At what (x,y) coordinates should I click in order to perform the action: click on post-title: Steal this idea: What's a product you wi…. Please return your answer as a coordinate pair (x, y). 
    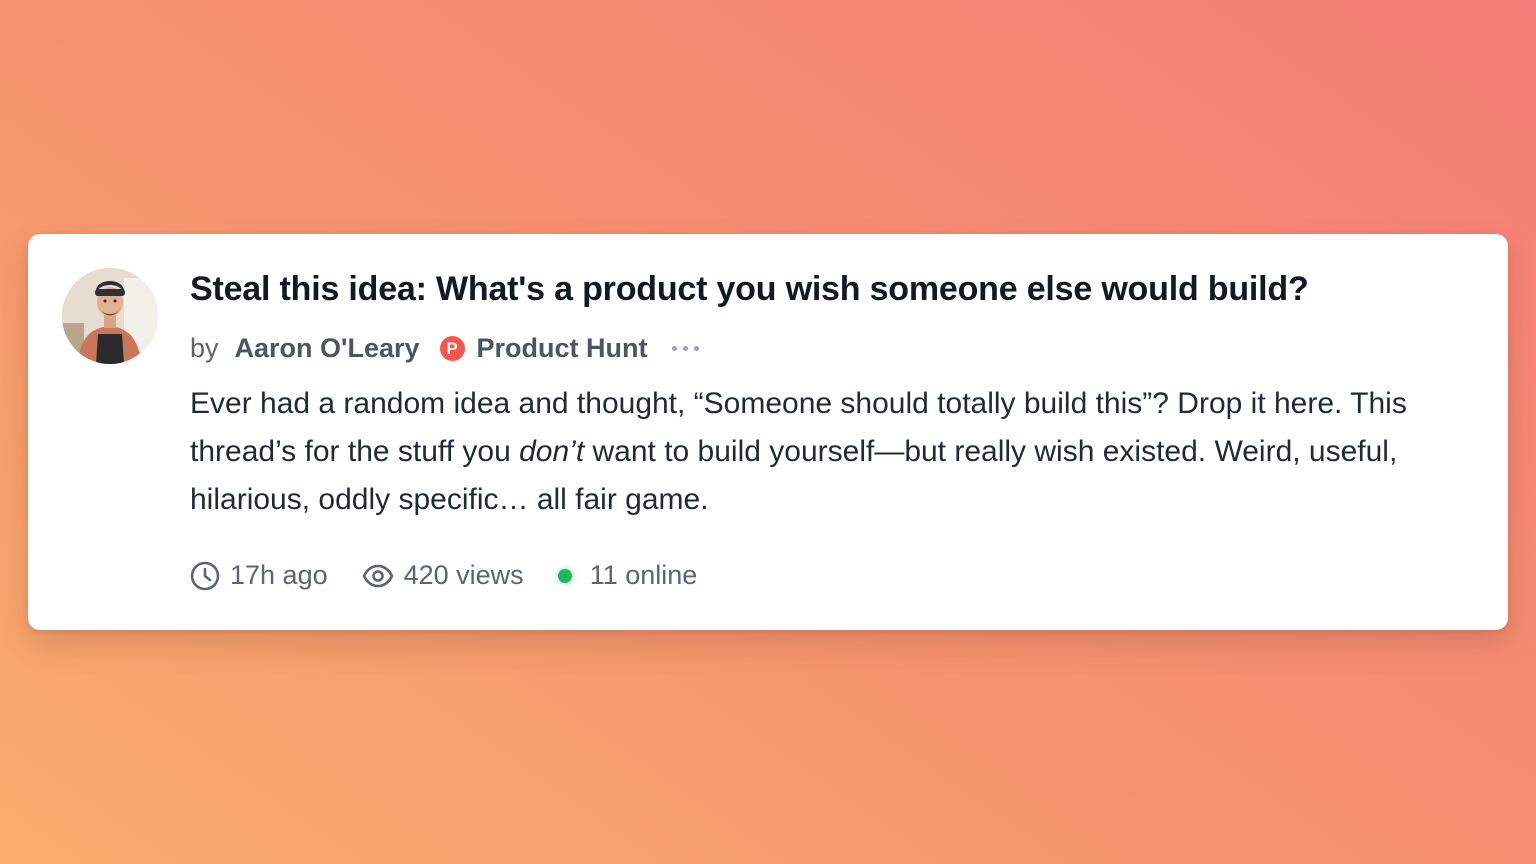
    Looking at the image, I should click on (749, 289).